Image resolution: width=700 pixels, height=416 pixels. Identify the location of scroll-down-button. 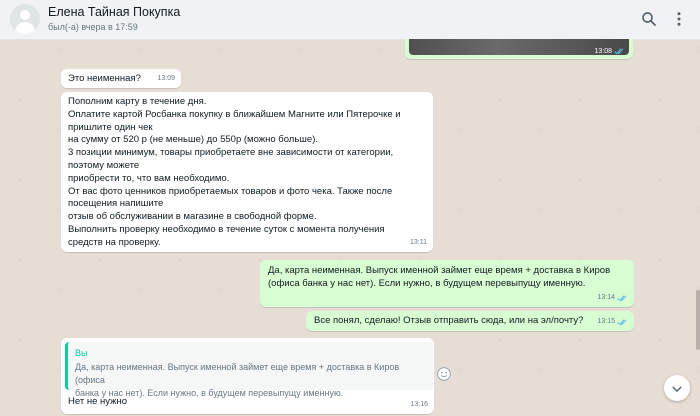
(677, 388).